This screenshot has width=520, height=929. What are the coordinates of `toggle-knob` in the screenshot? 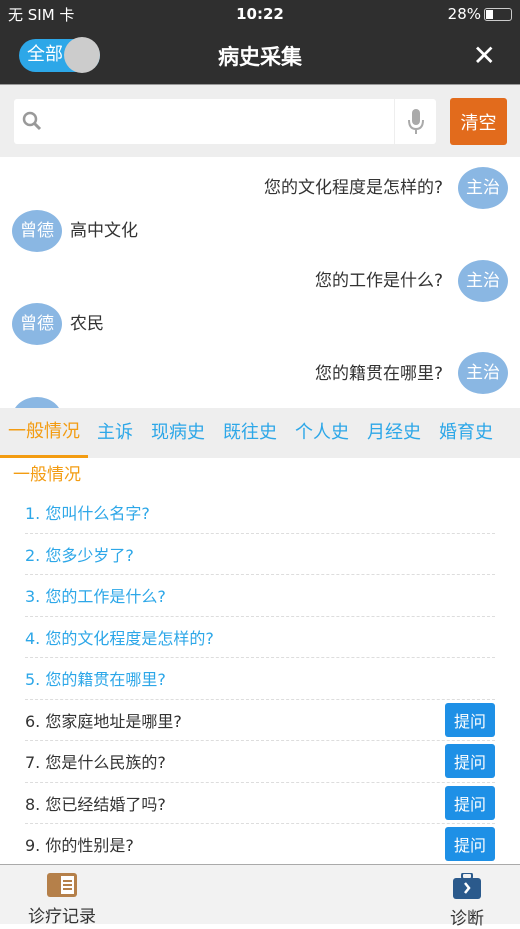 It's located at (82, 55).